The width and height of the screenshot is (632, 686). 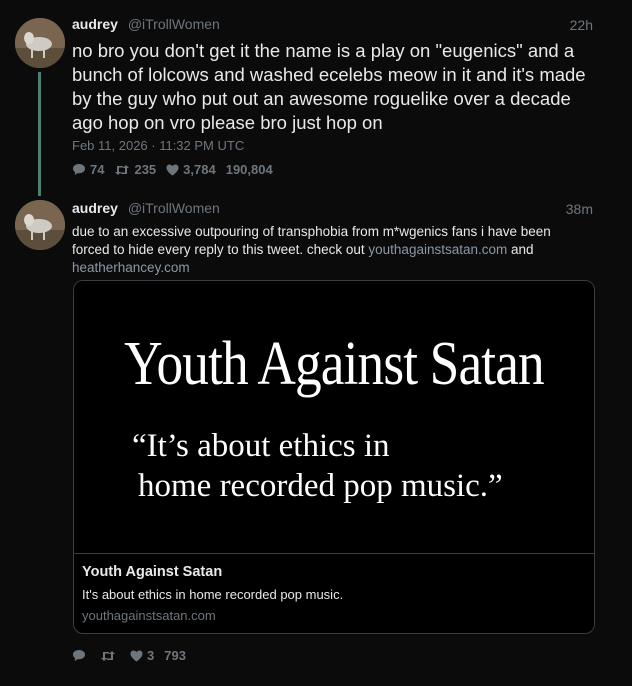 I want to click on reply-button, so click(x=81, y=655).